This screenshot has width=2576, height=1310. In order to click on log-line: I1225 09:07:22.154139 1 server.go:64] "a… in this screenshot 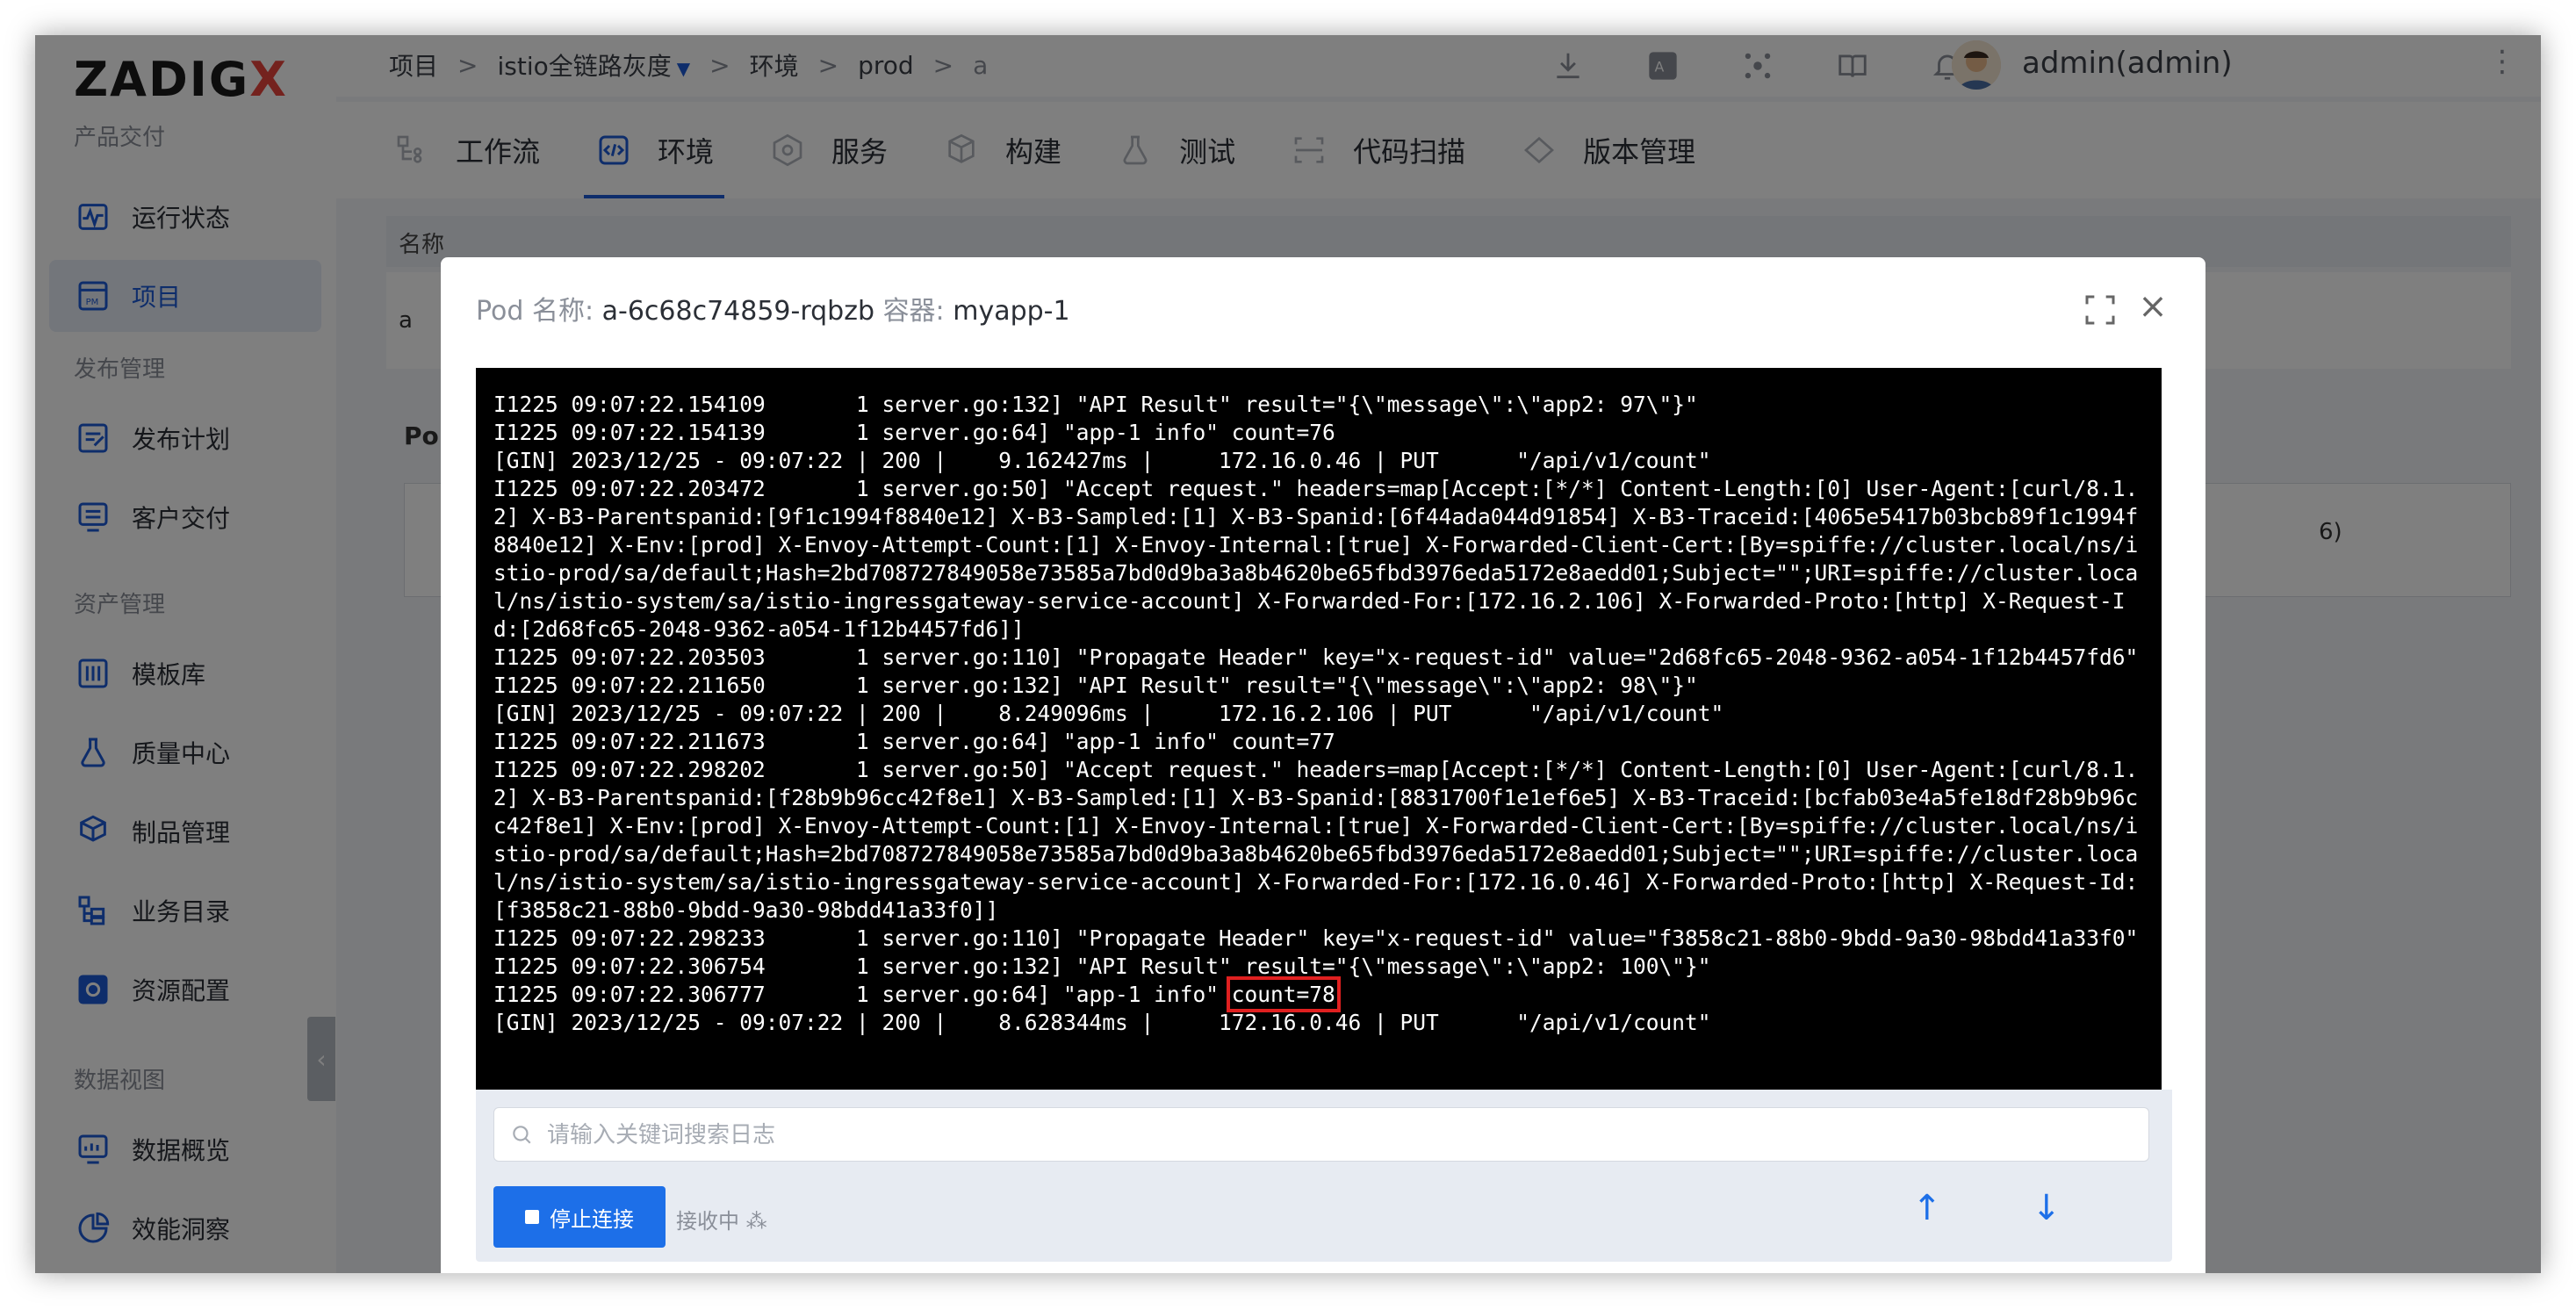, I will do `click(914, 433)`.